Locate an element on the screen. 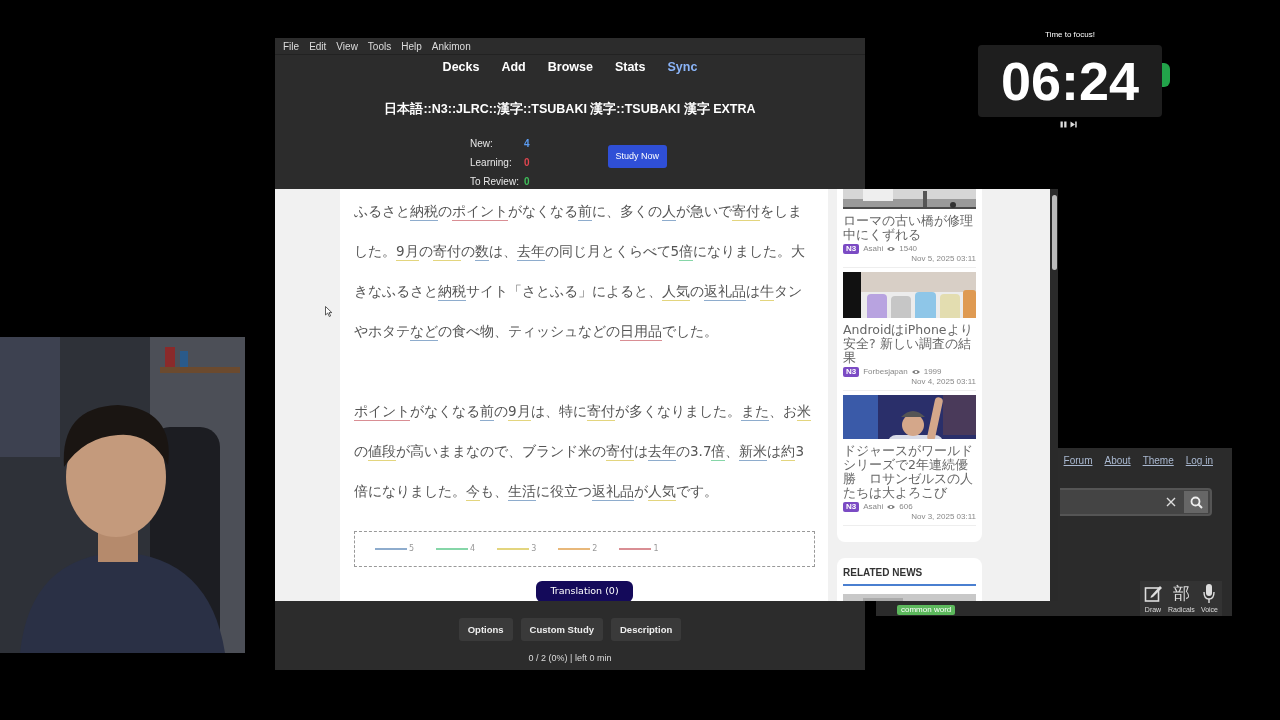  news-title: ドジャースがワールドシリーズで2年連続優勝 ロサンゼルスの人たちは大よろこび is located at coordinates (909, 472).